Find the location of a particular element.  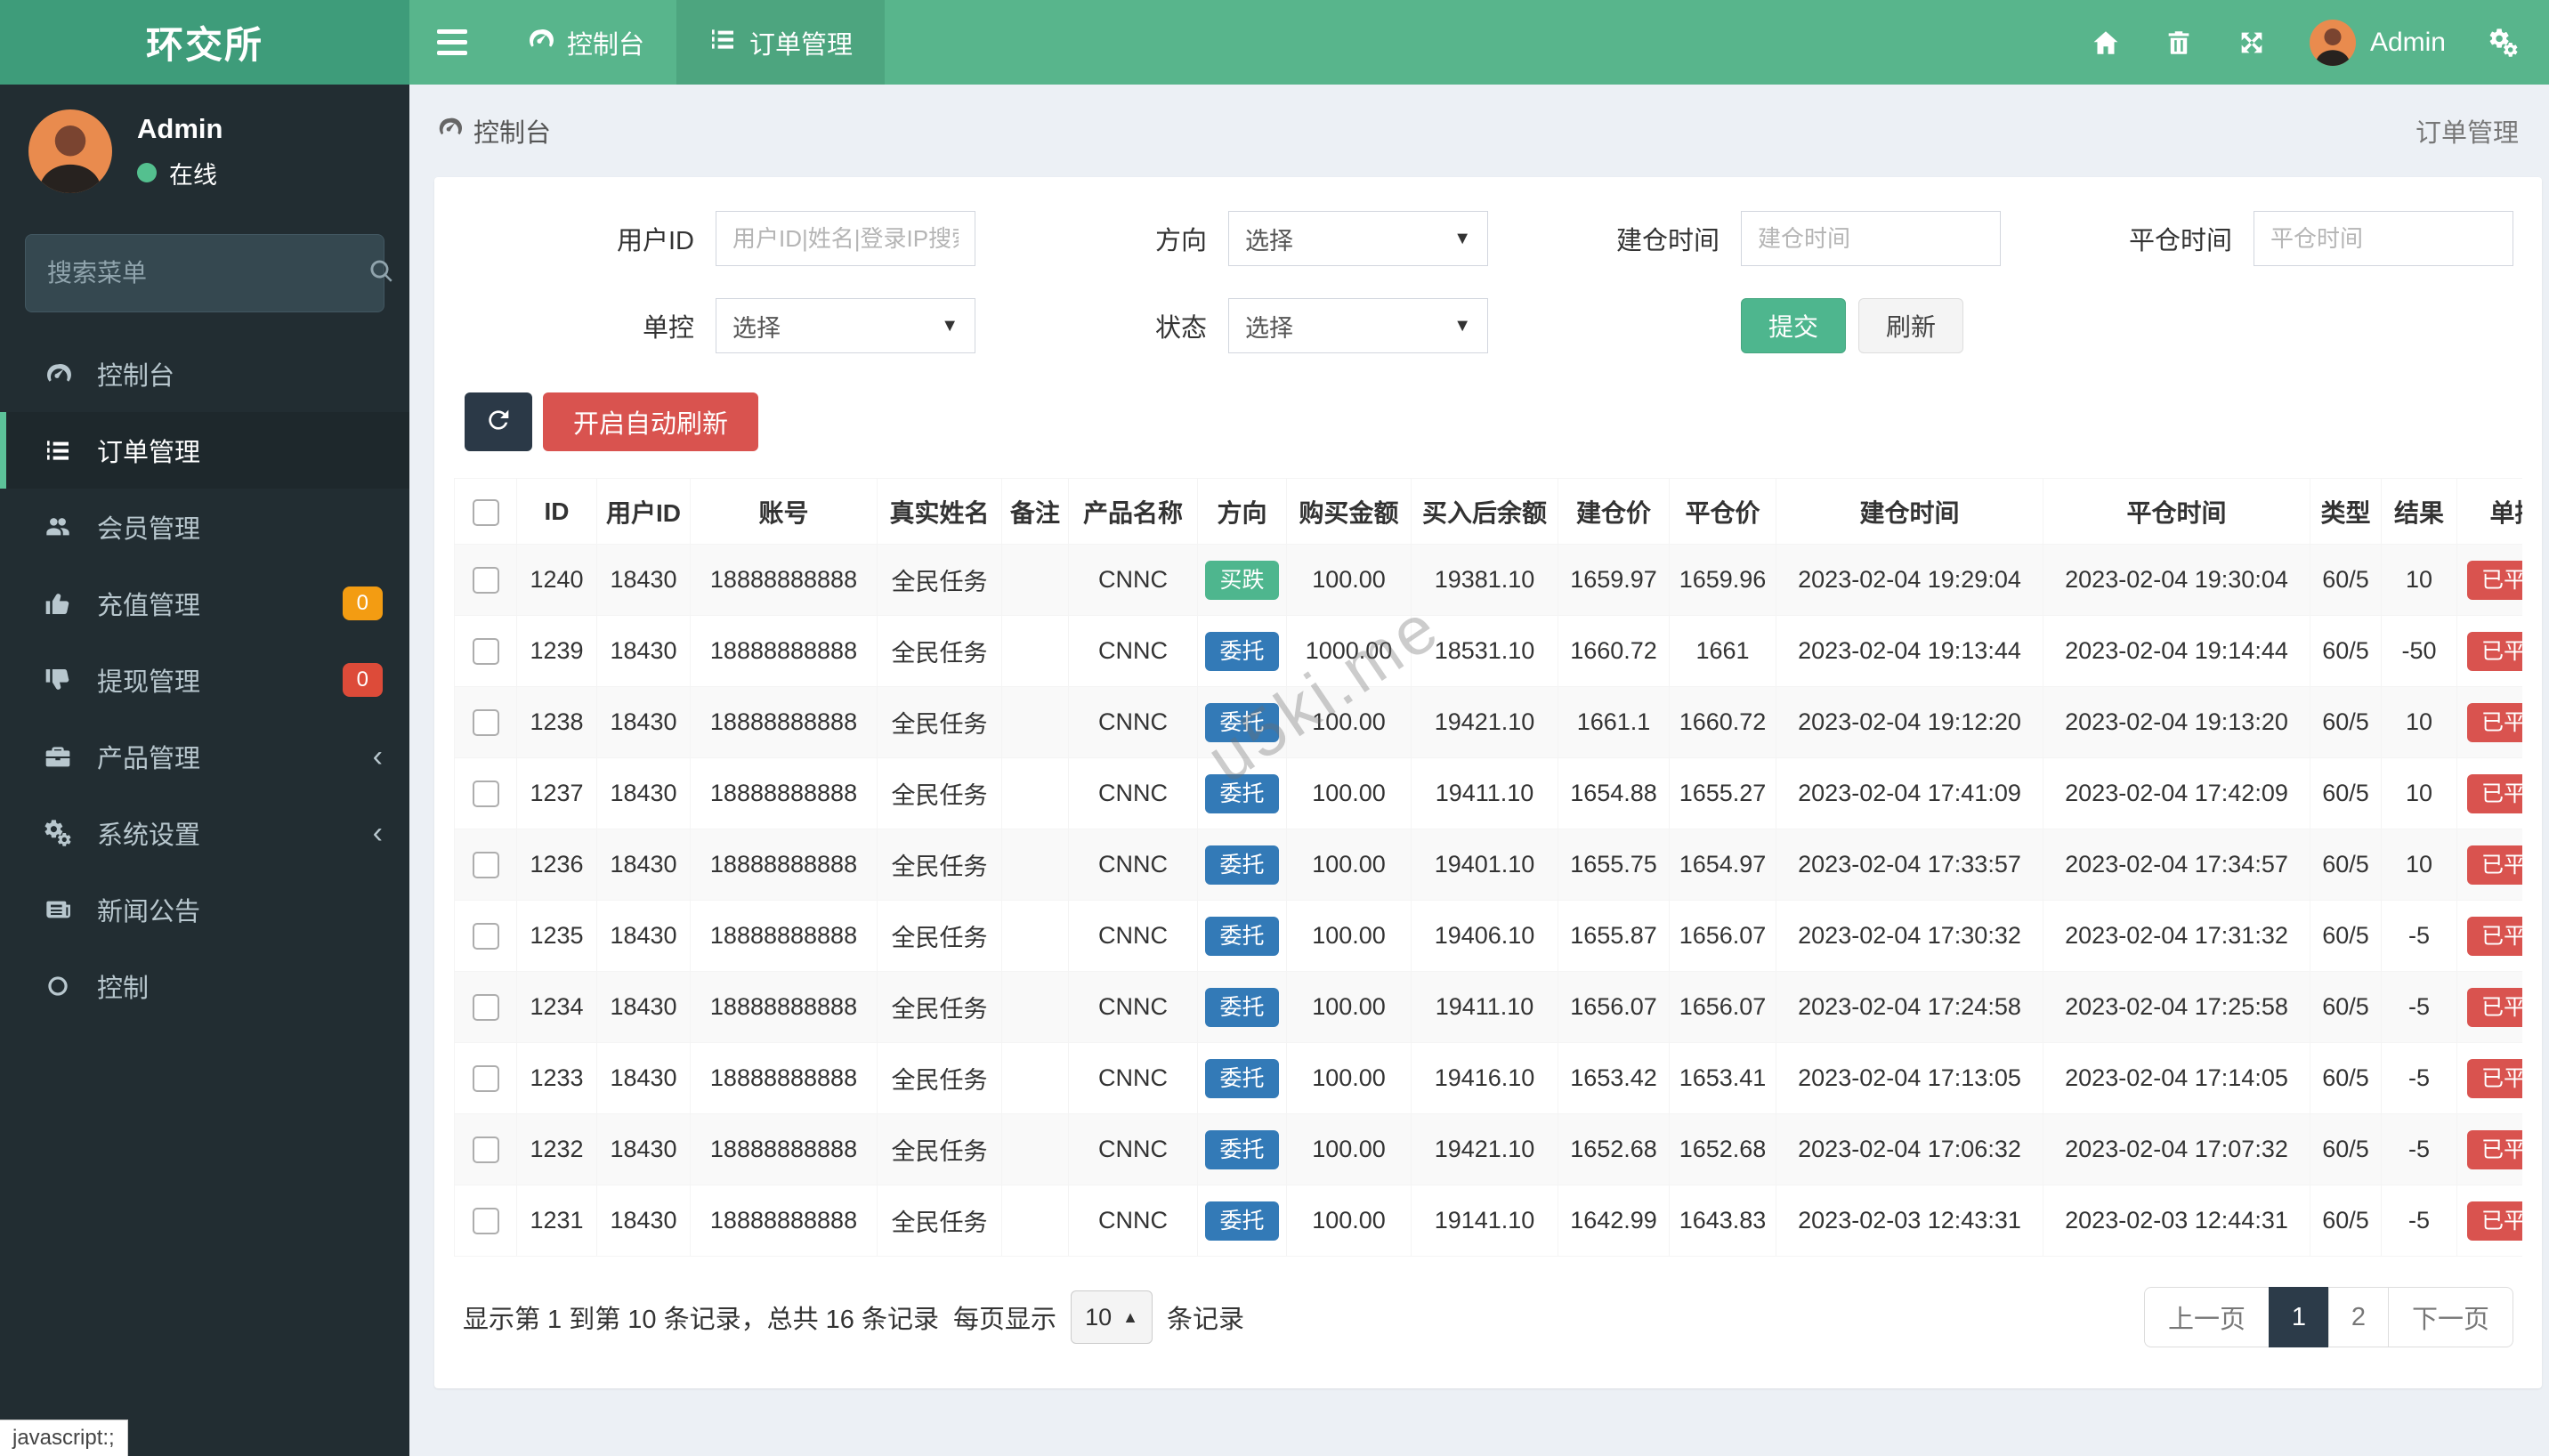

sidebar-item-products: 产品管理 ‹ is located at coordinates (204, 756).